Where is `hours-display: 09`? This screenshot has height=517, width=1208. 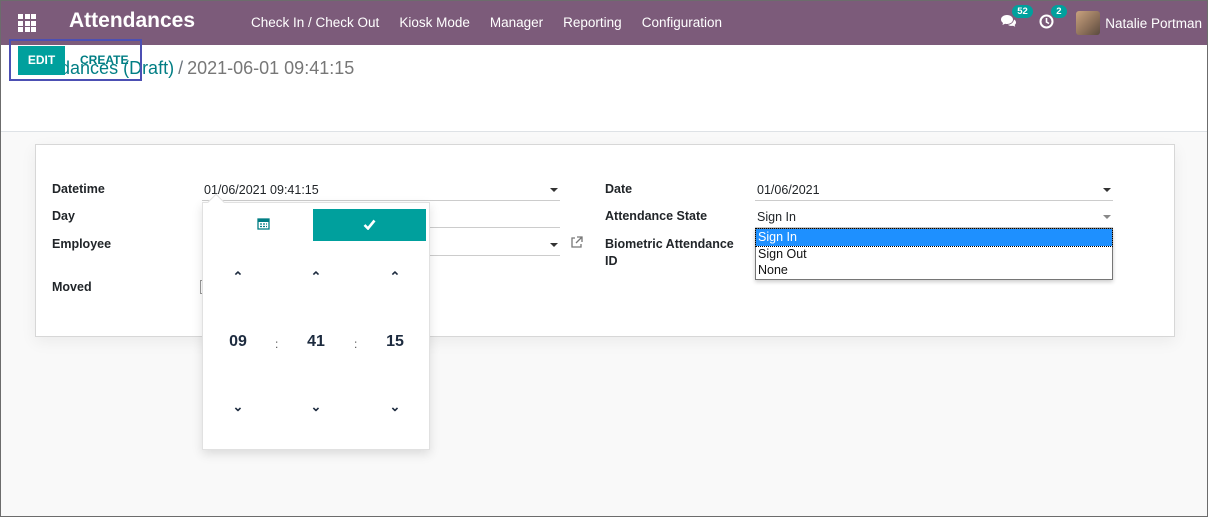 hours-display: 09 is located at coordinates (238, 342).